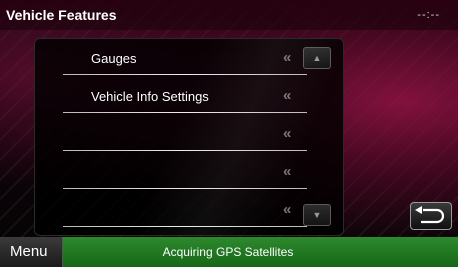 The height and width of the screenshot is (267, 458). Describe the element at coordinates (29, 251) in the screenshot. I see `menu-button-label: Menu` at that location.